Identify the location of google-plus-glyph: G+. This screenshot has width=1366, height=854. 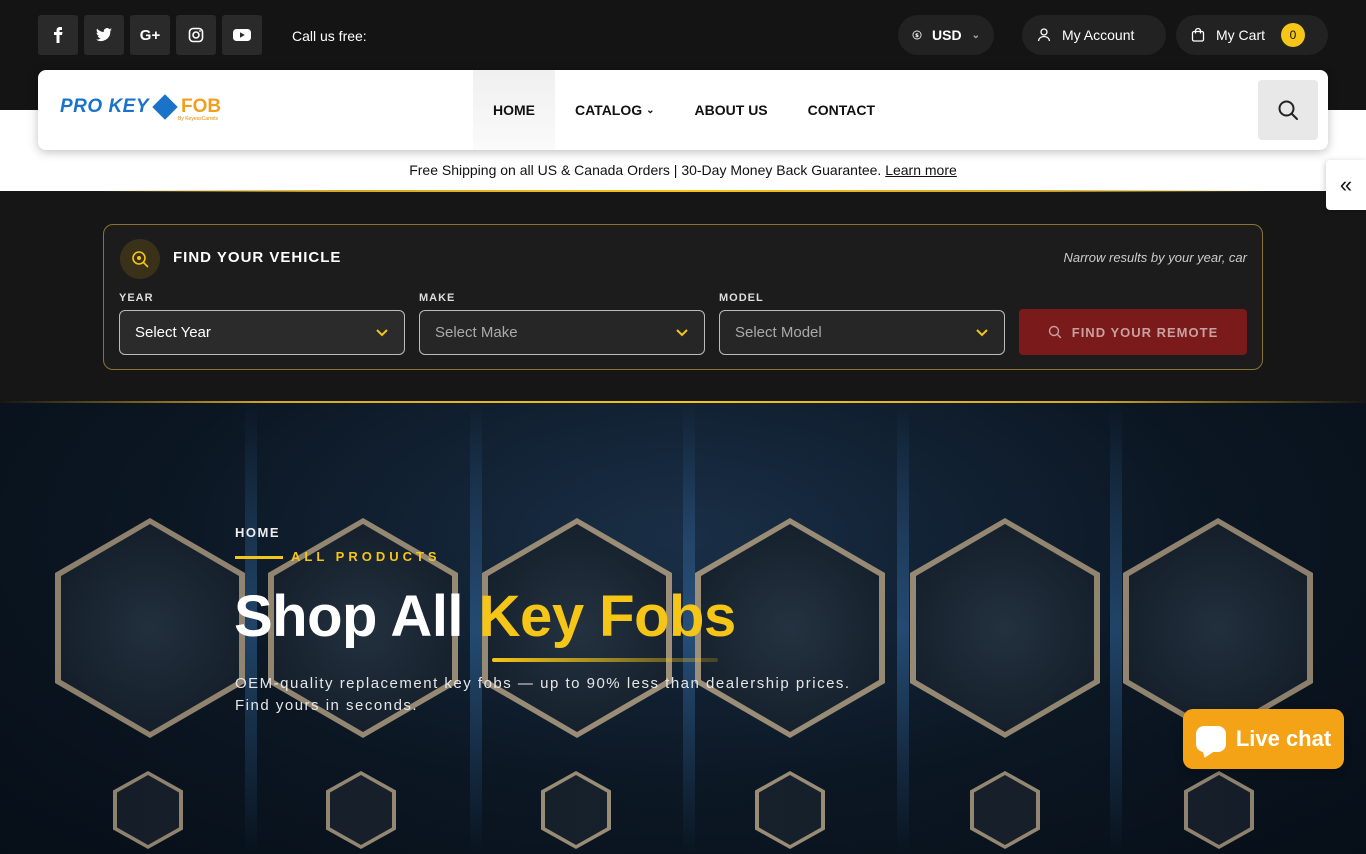
(150, 35).